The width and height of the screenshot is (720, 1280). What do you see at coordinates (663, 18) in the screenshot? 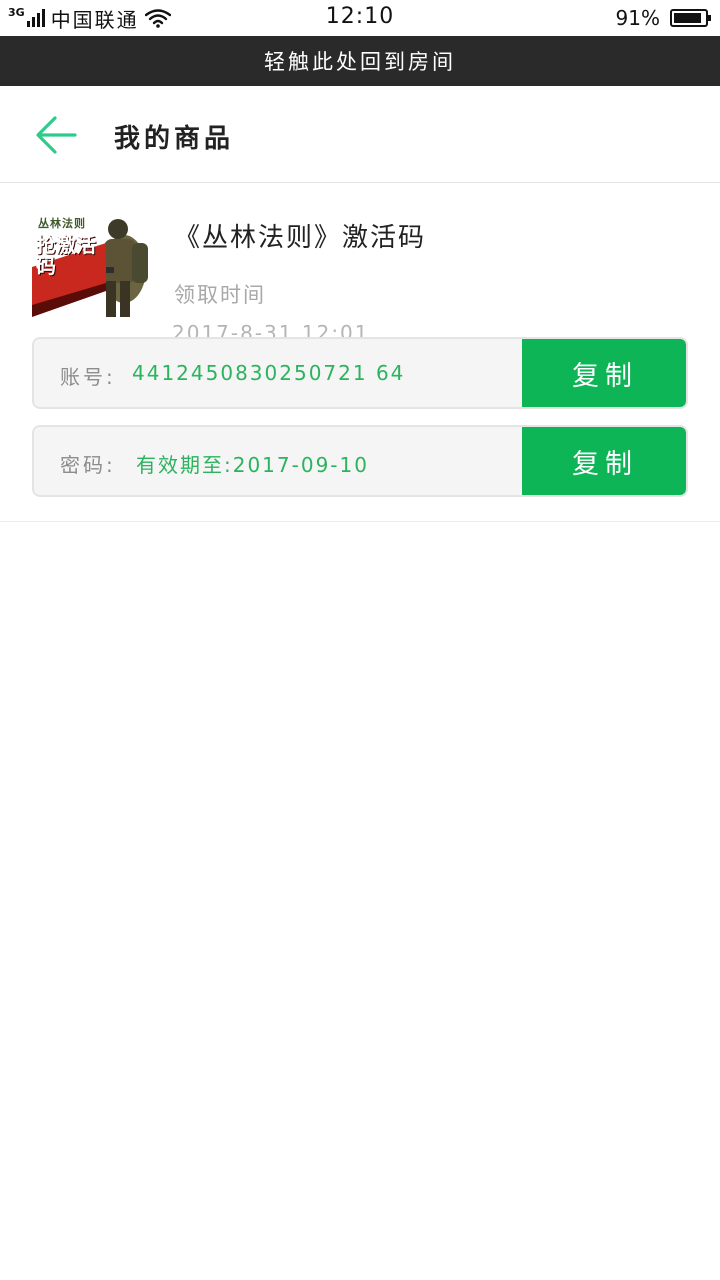
I see `status-right: 91%` at bounding box center [663, 18].